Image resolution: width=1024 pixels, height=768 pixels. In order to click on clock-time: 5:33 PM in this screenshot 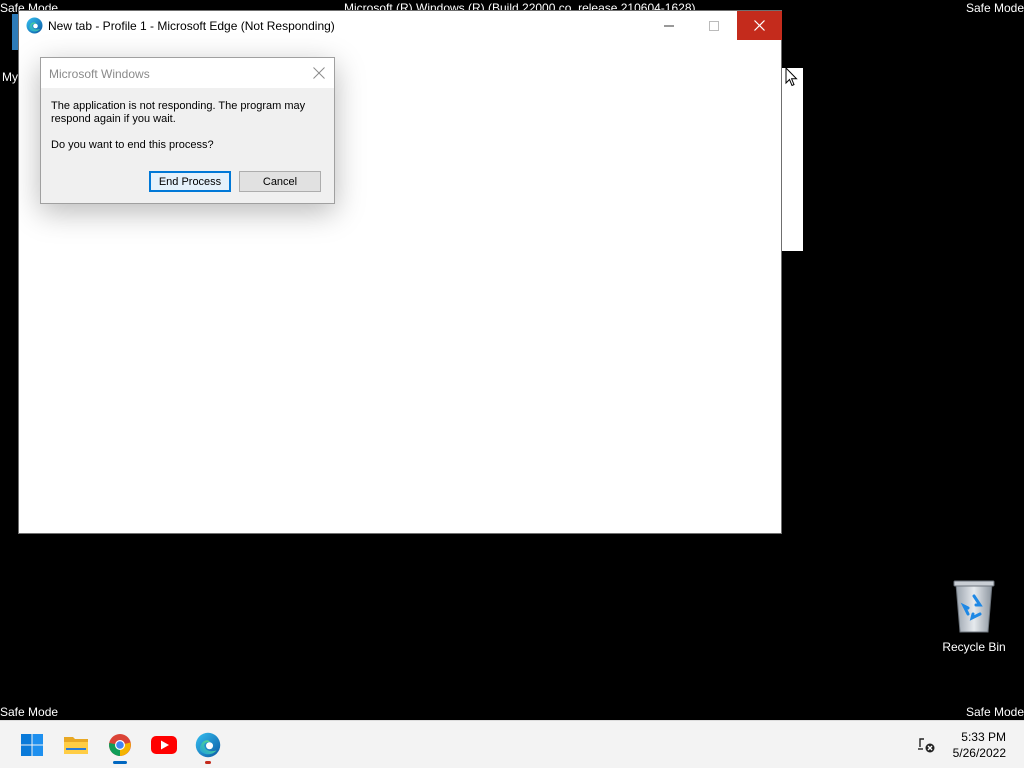, I will do `click(983, 737)`.